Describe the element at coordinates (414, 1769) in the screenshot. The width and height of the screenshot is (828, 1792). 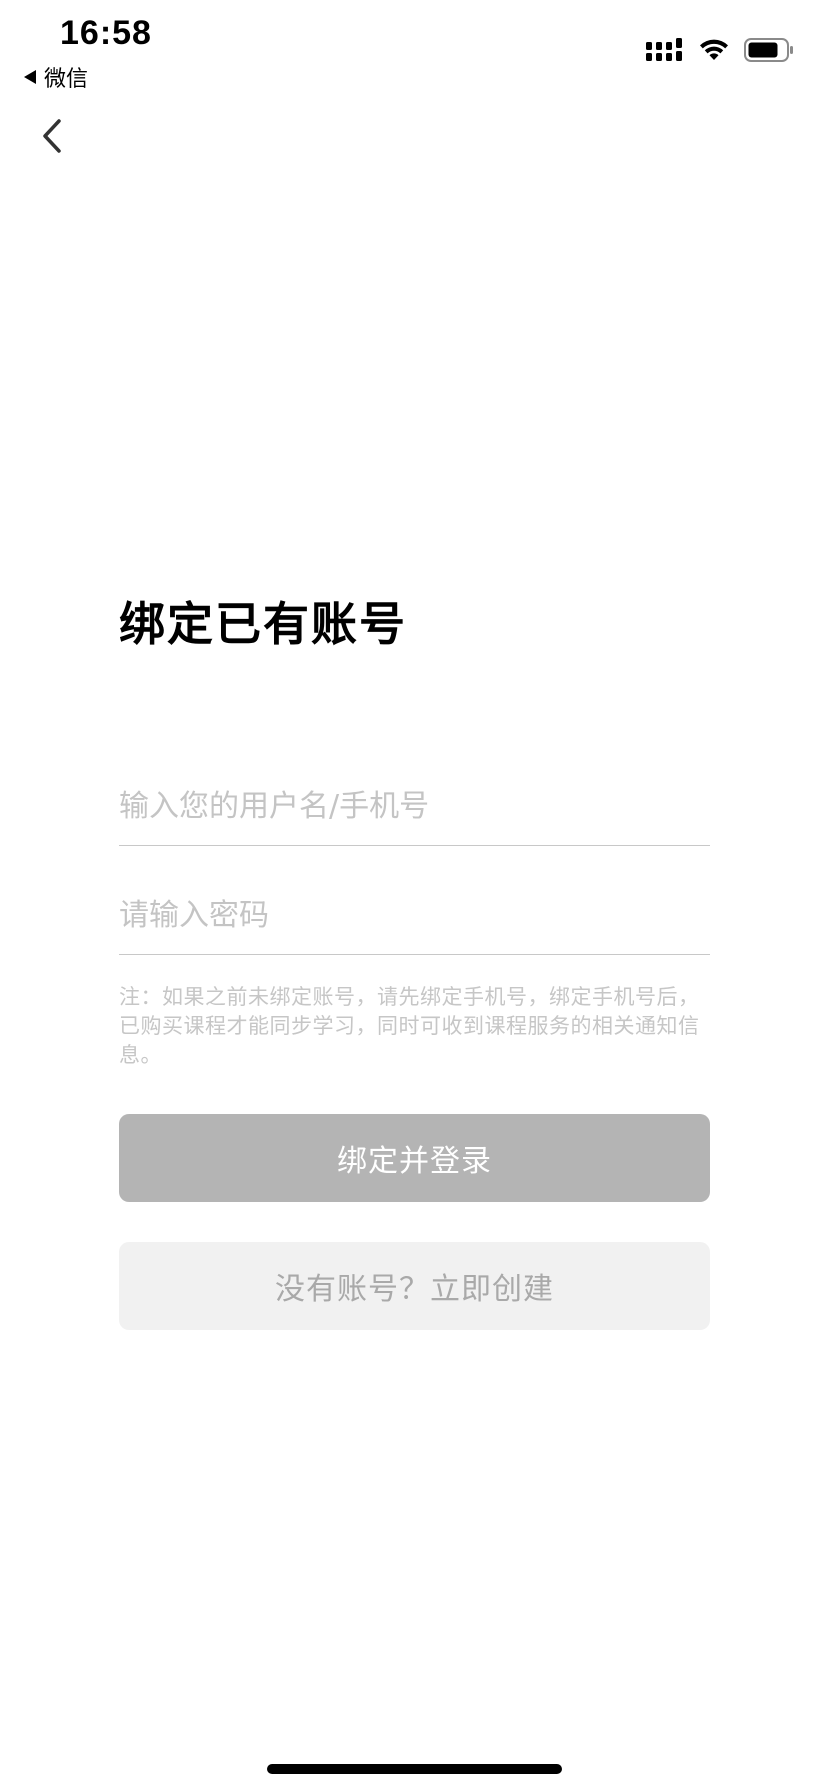
I see `home-indicator` at that location.